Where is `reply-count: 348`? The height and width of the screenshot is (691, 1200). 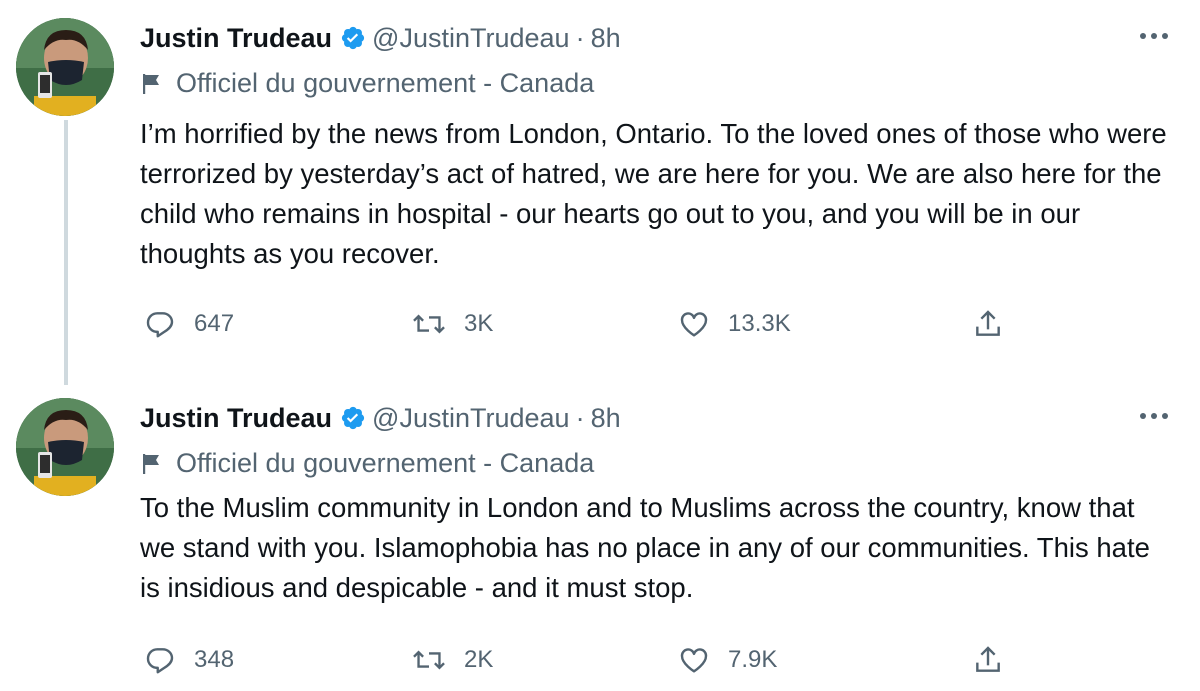
reply-count: 348 is located at coordinates (214, 659).